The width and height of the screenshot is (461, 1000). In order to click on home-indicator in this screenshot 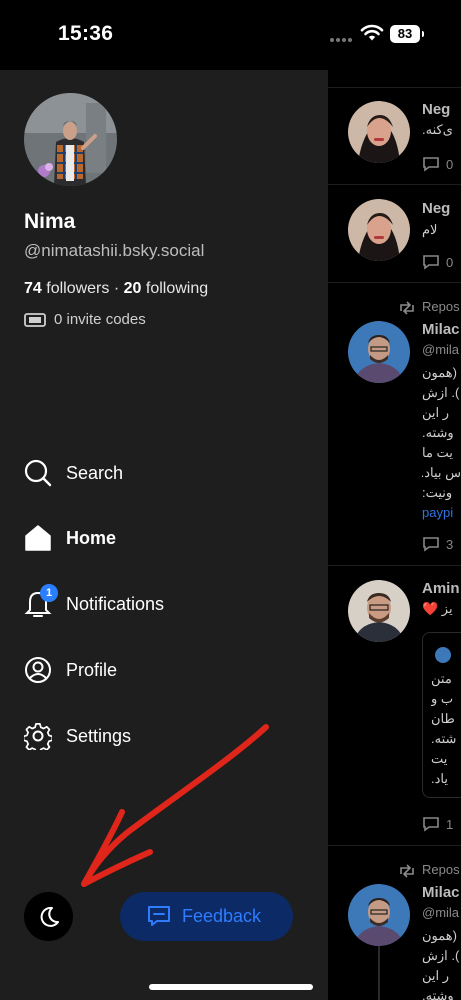, I will do `click(231, 987)`.